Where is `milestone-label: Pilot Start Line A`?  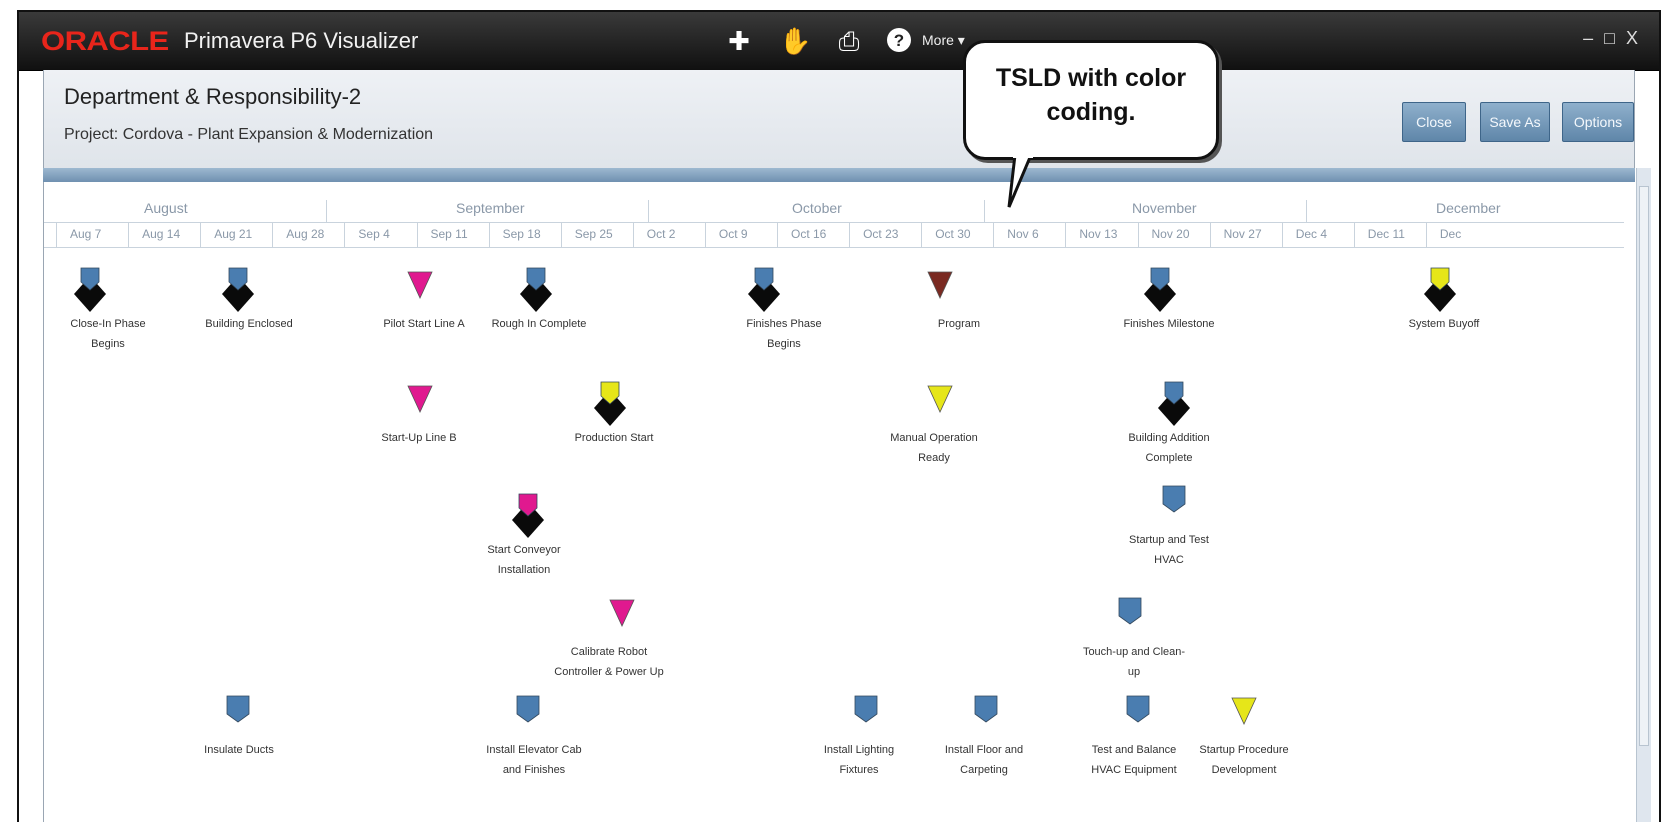
milestone-label: Pilot Start Line A is located at coordinates (424, 324).